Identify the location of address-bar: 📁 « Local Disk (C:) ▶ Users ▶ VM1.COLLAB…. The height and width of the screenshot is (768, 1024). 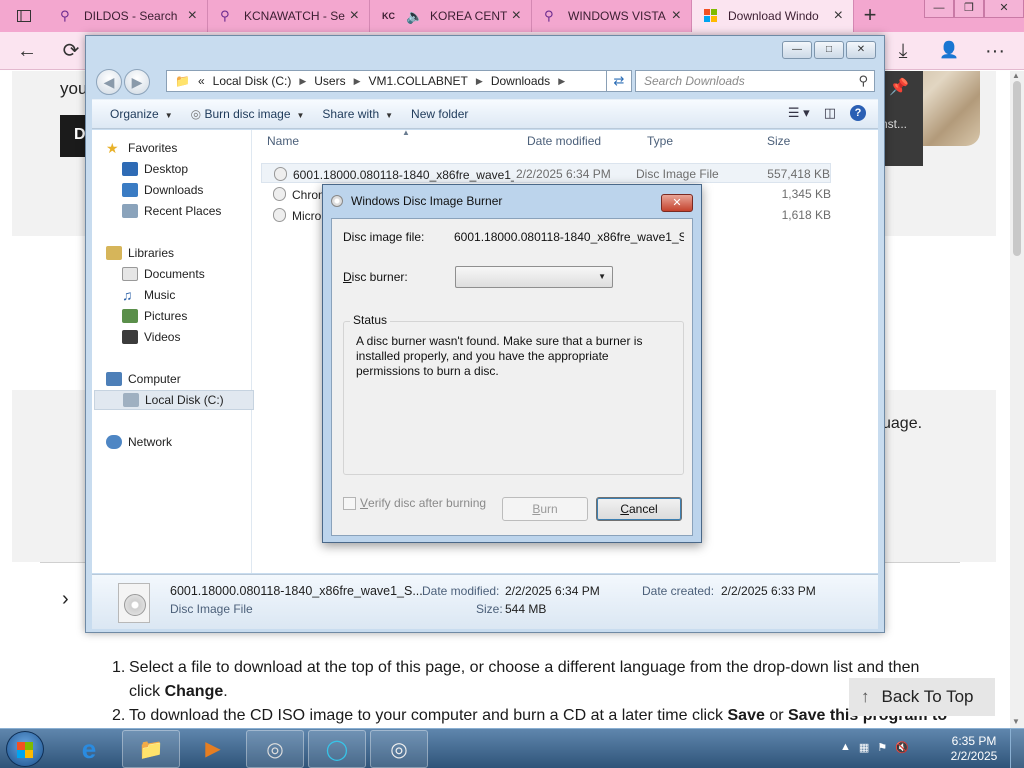
(397, 81).